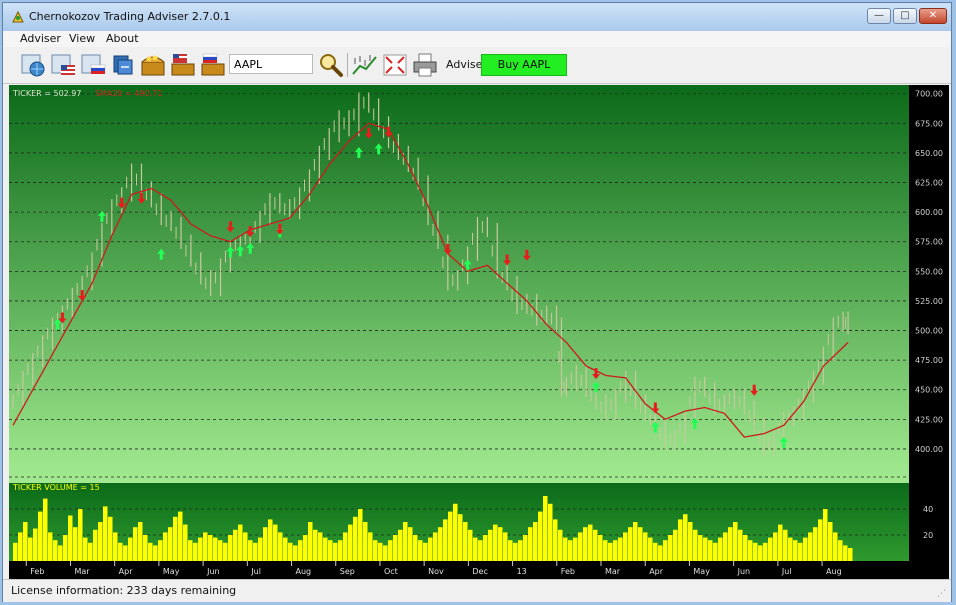 The height and width of the screenshot is (605, 956). I want to click on toolbar: Advise: Buy AAPL, so click(477, 65).